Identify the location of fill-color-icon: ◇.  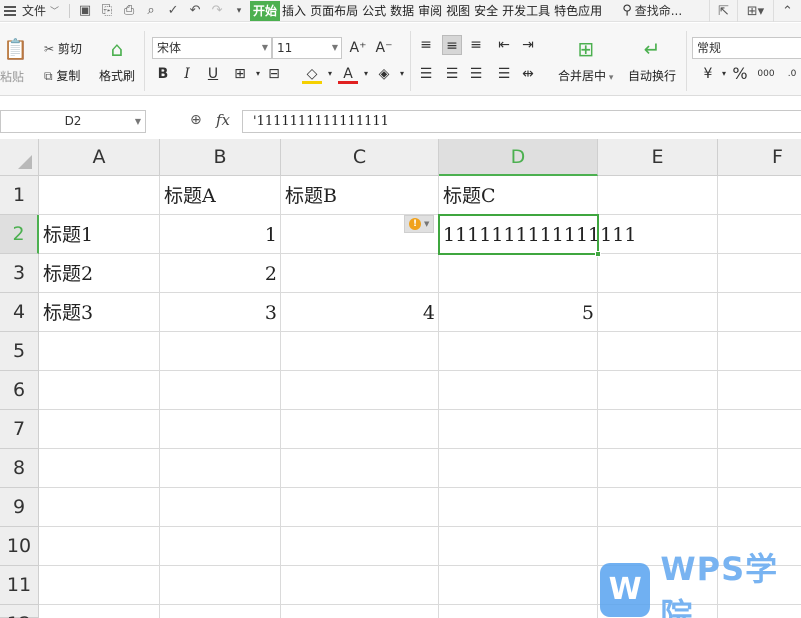
(312, 74).